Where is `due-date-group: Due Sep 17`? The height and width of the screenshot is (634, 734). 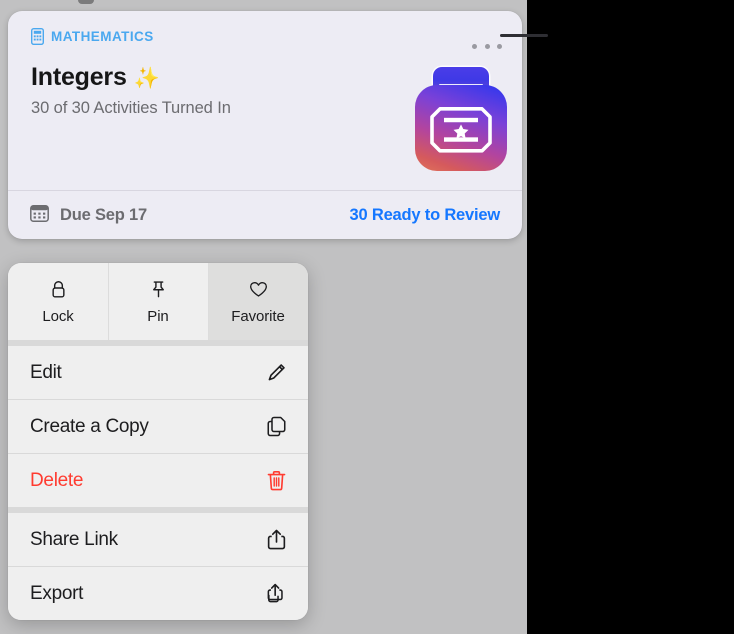 due-date-group: Due Sep 17 is located at coordinates (88, 215).